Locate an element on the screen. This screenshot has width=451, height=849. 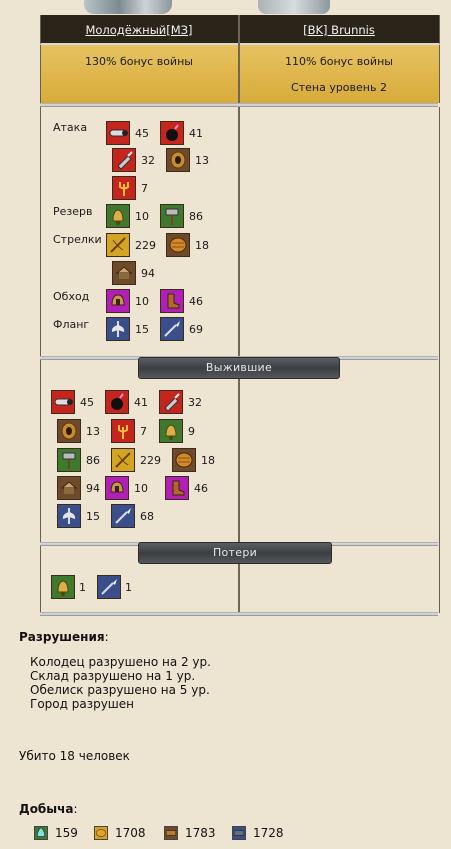
loot-value: 1728 is located at coordinates (268, 833).